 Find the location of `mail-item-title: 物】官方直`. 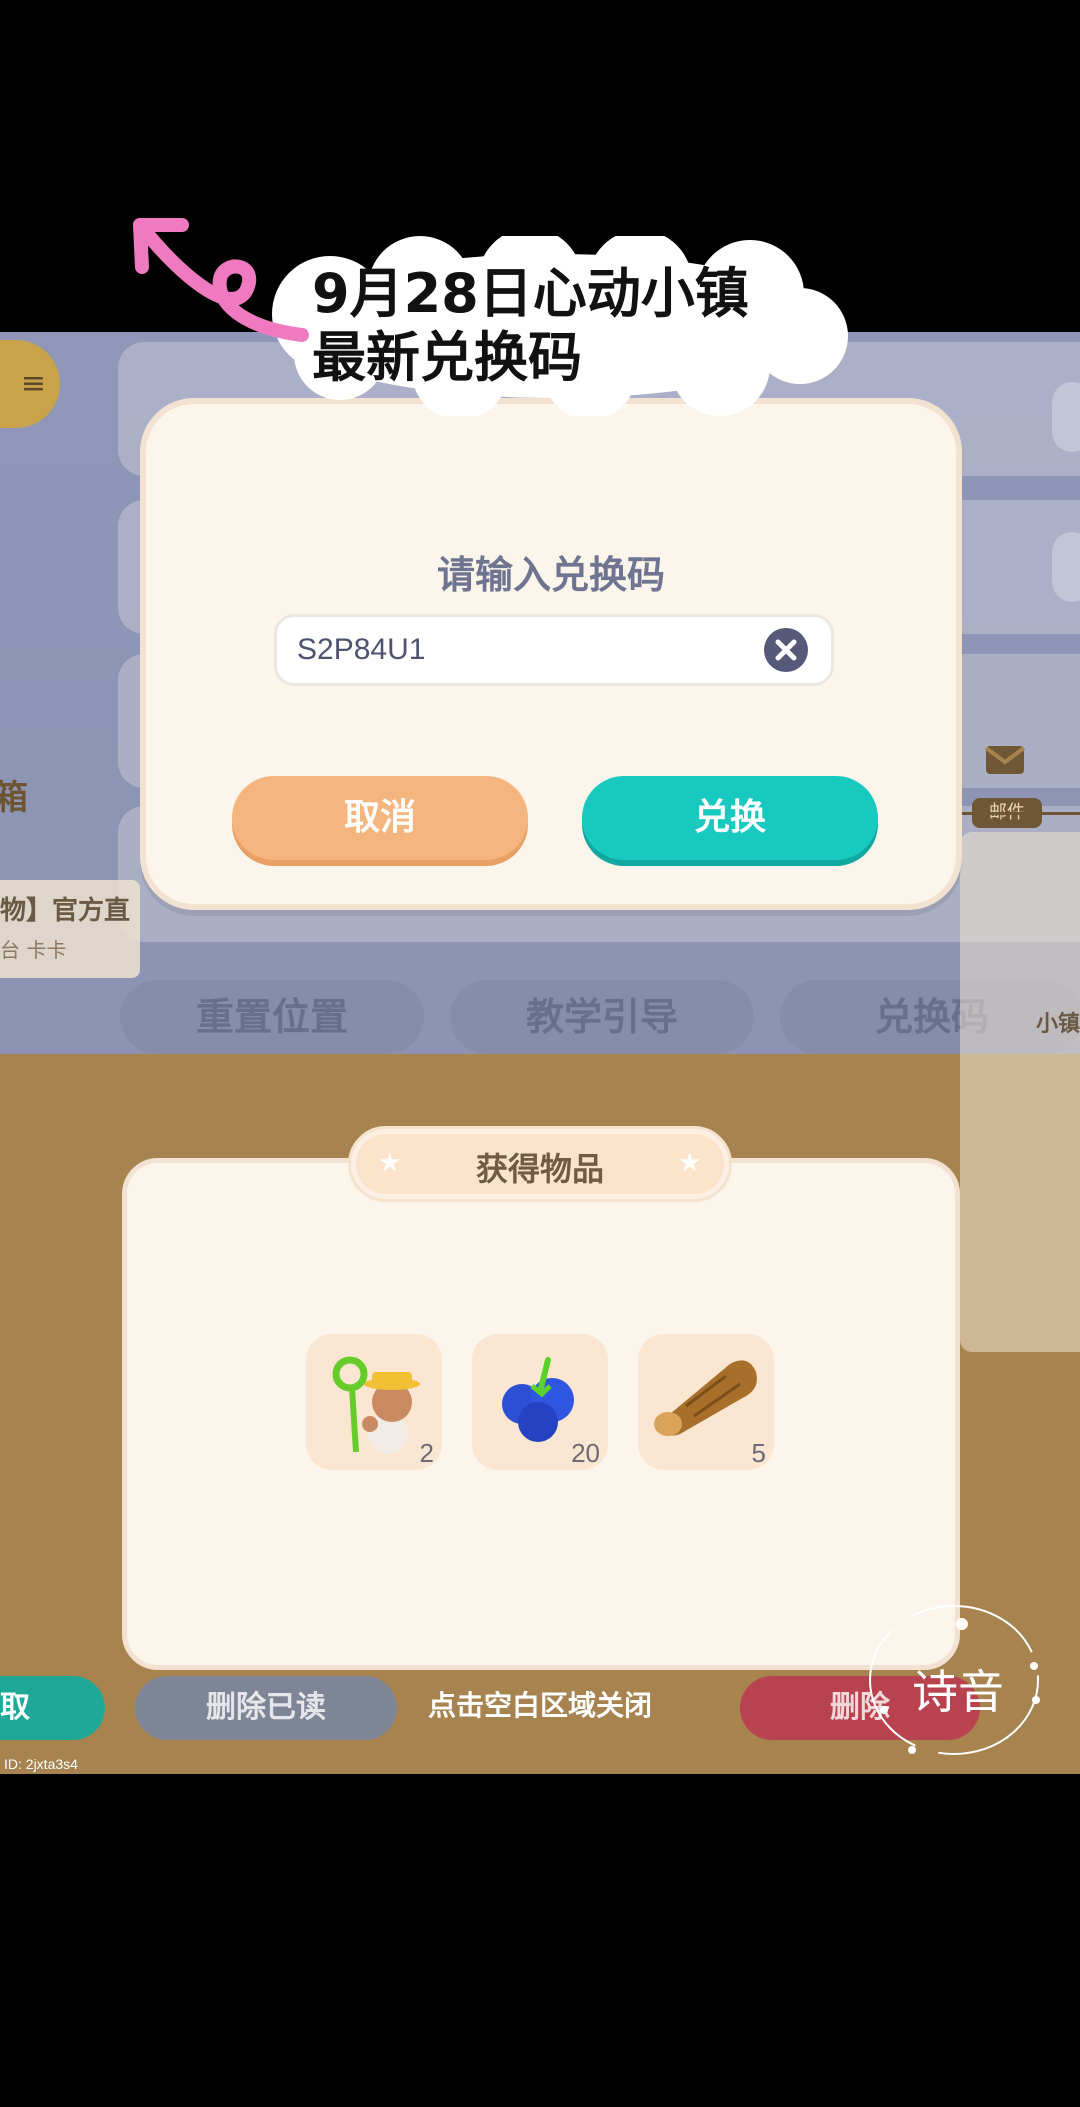

mail-item-title: 物】官方直 is located at coordinates (65, 911).